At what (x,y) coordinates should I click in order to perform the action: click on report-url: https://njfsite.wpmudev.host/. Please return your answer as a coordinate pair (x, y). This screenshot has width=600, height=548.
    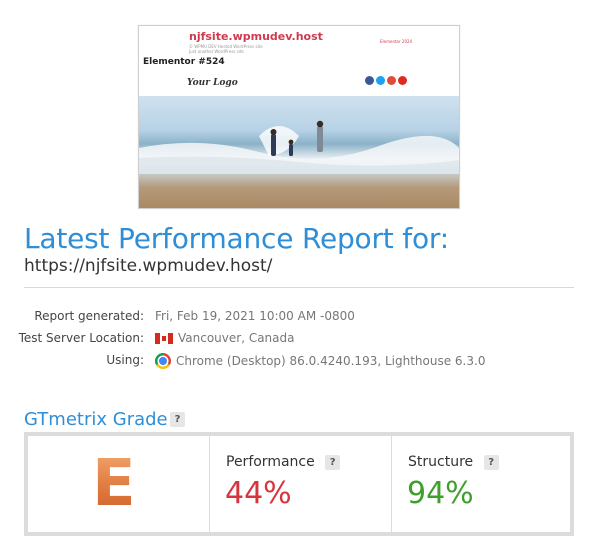
    Looking at the image, I should click on (148, 266).